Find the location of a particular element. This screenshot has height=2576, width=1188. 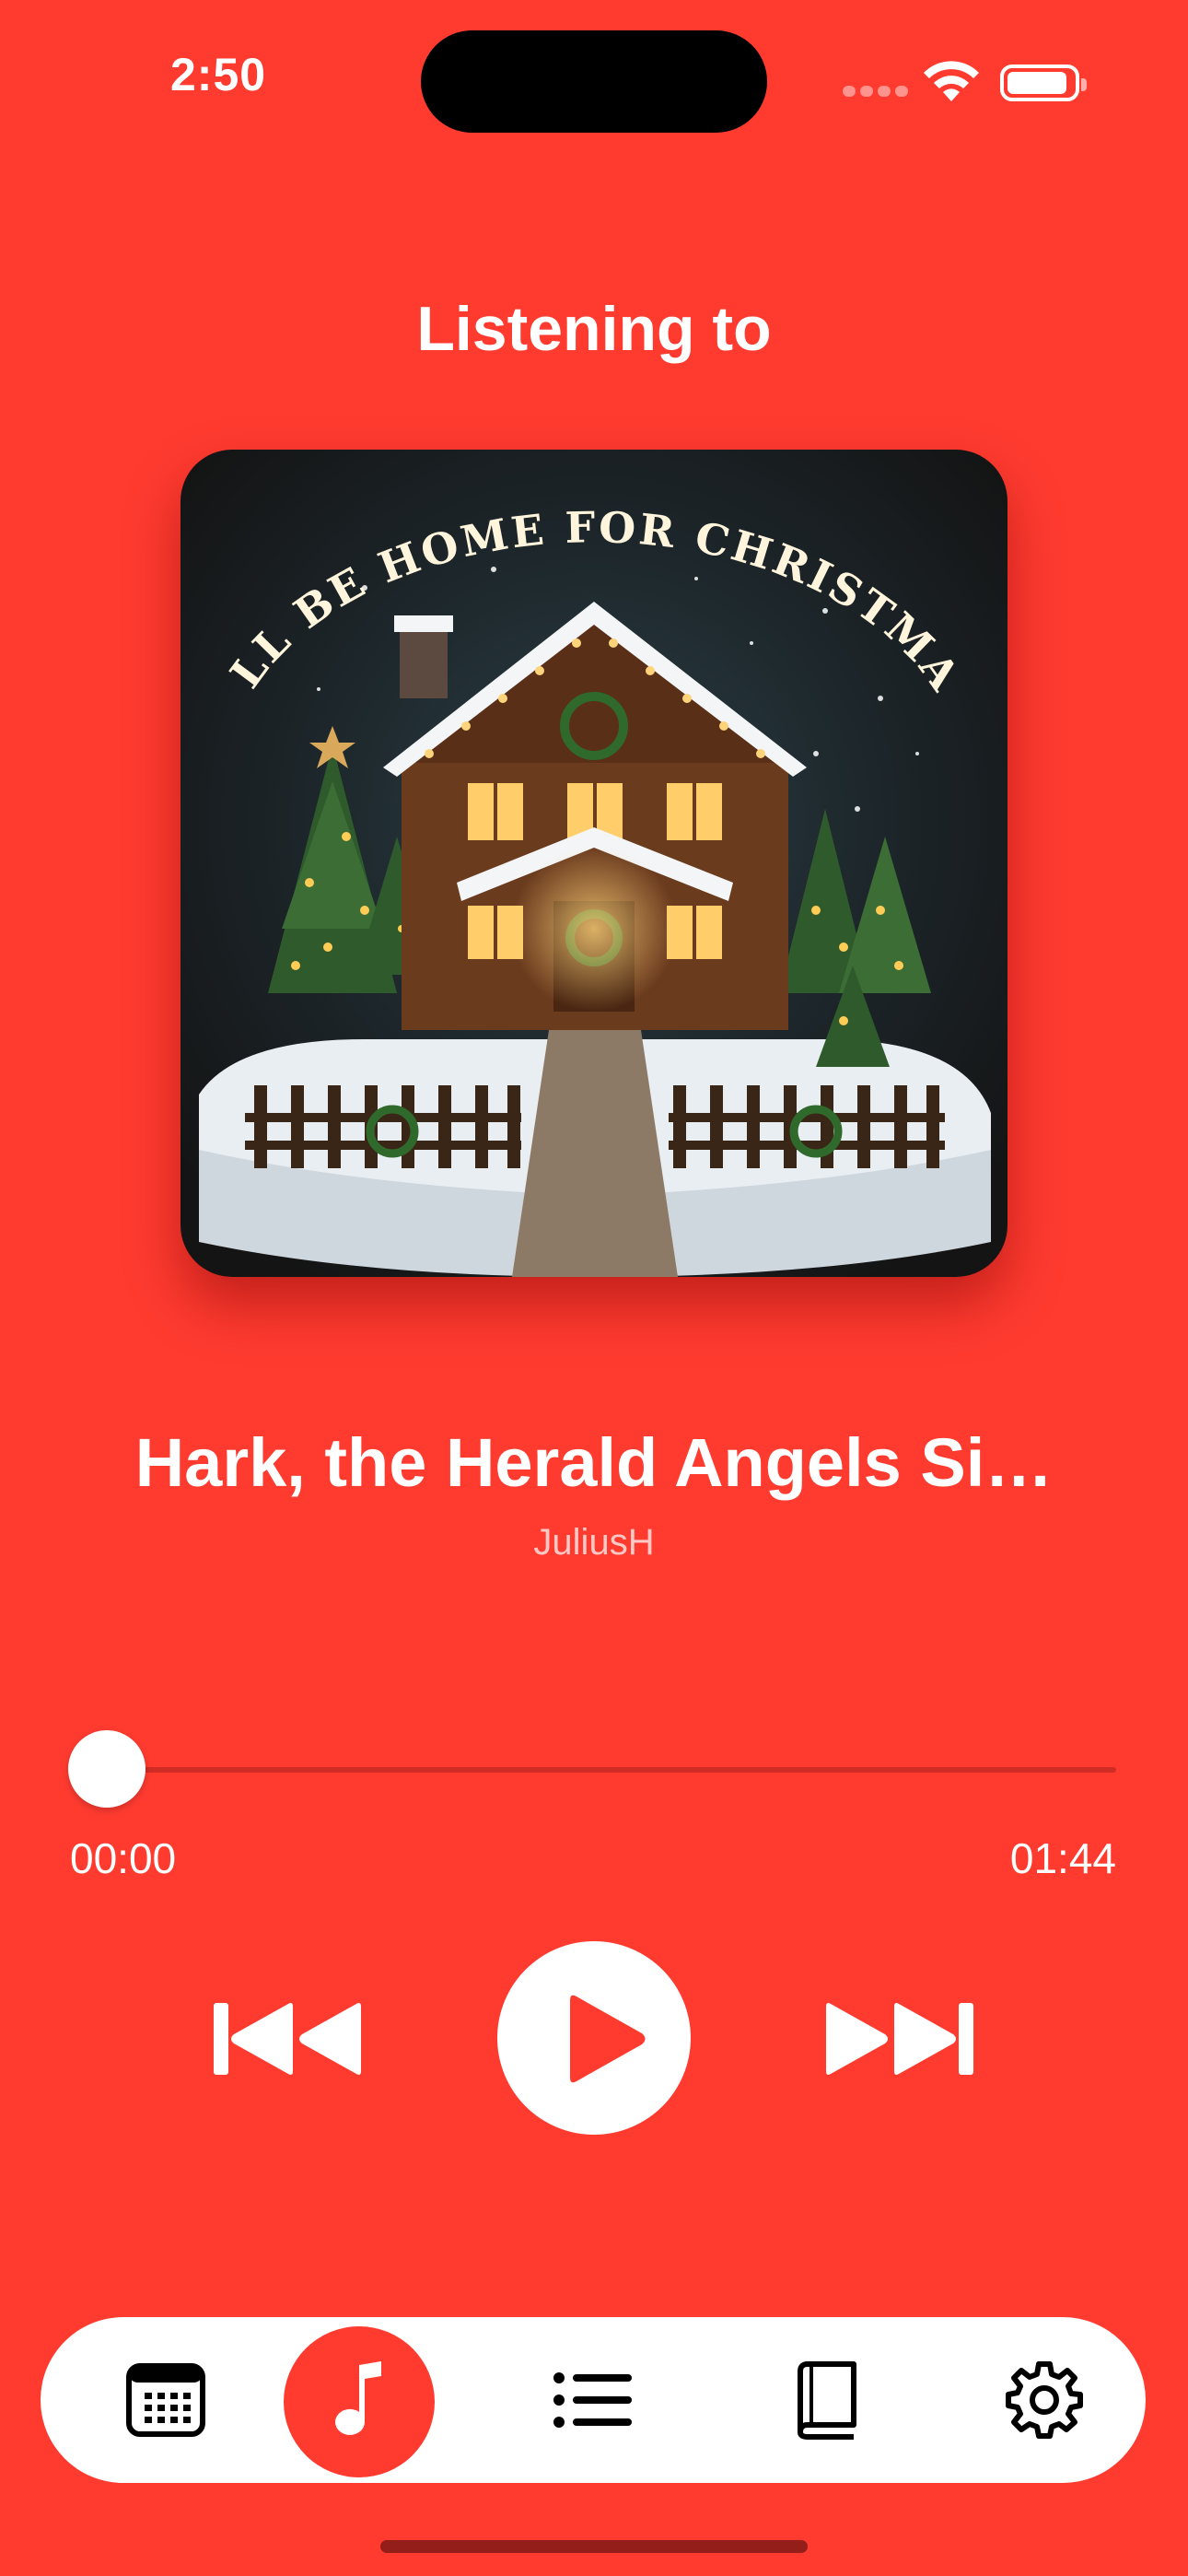

progress-thumb is located at coordinates (107, 1769).